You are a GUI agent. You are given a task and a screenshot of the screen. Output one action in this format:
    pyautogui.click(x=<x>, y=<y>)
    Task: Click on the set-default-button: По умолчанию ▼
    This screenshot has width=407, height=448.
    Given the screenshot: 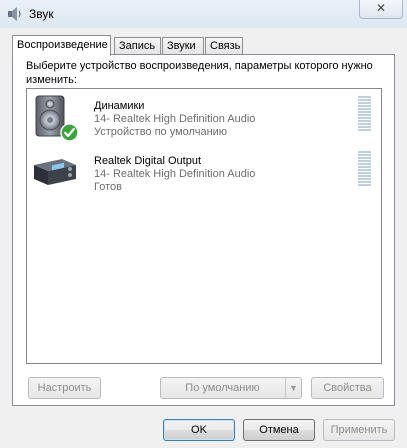 What is the action you would take?
    pyautogui.click(x=231, y=388)
    